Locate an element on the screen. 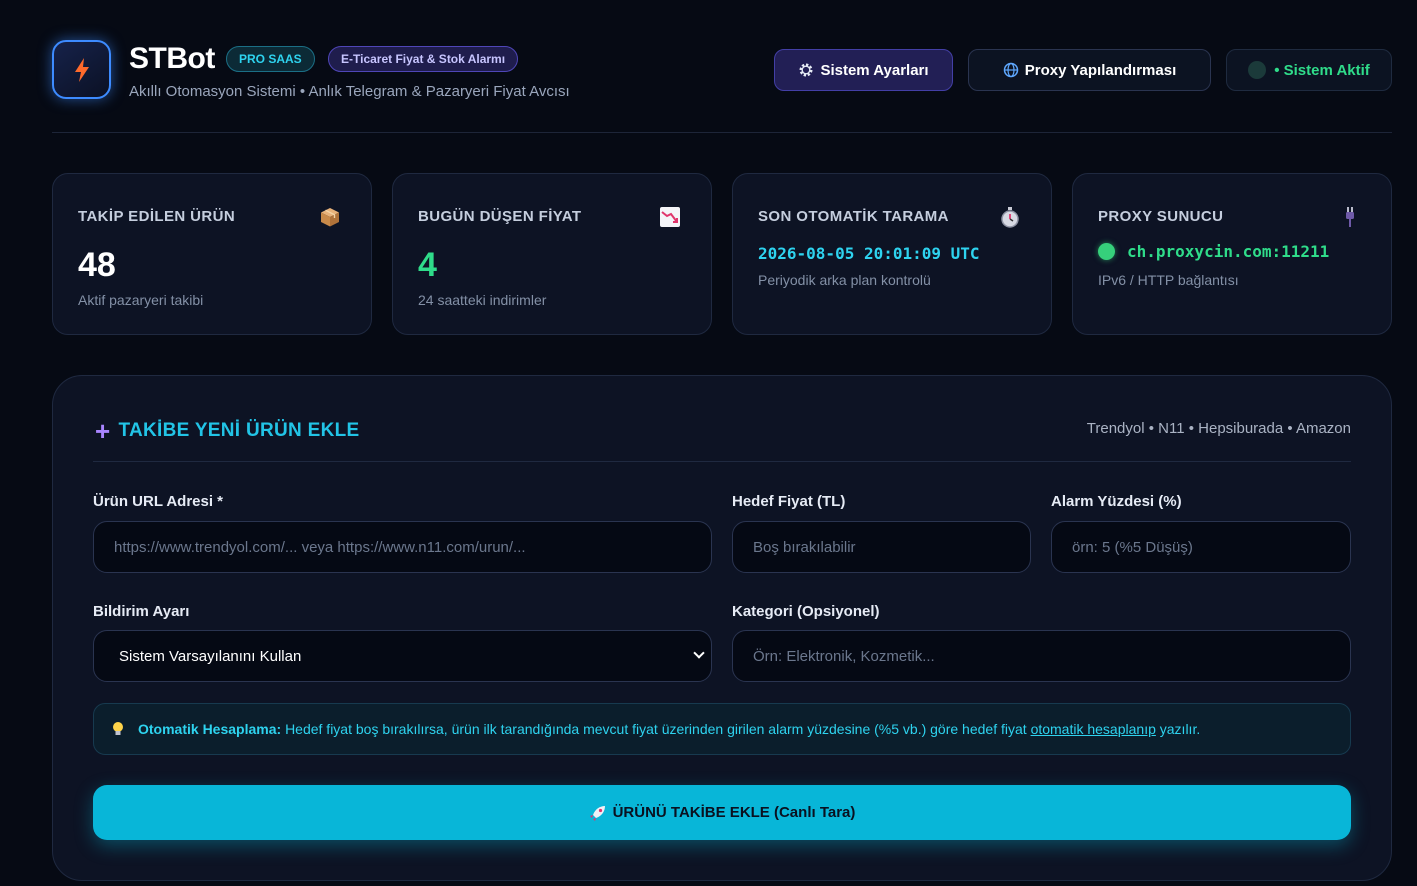 The width and height of the screenshot is (1417, 886). chevron-down-icon is located at coordinates (699, 653).